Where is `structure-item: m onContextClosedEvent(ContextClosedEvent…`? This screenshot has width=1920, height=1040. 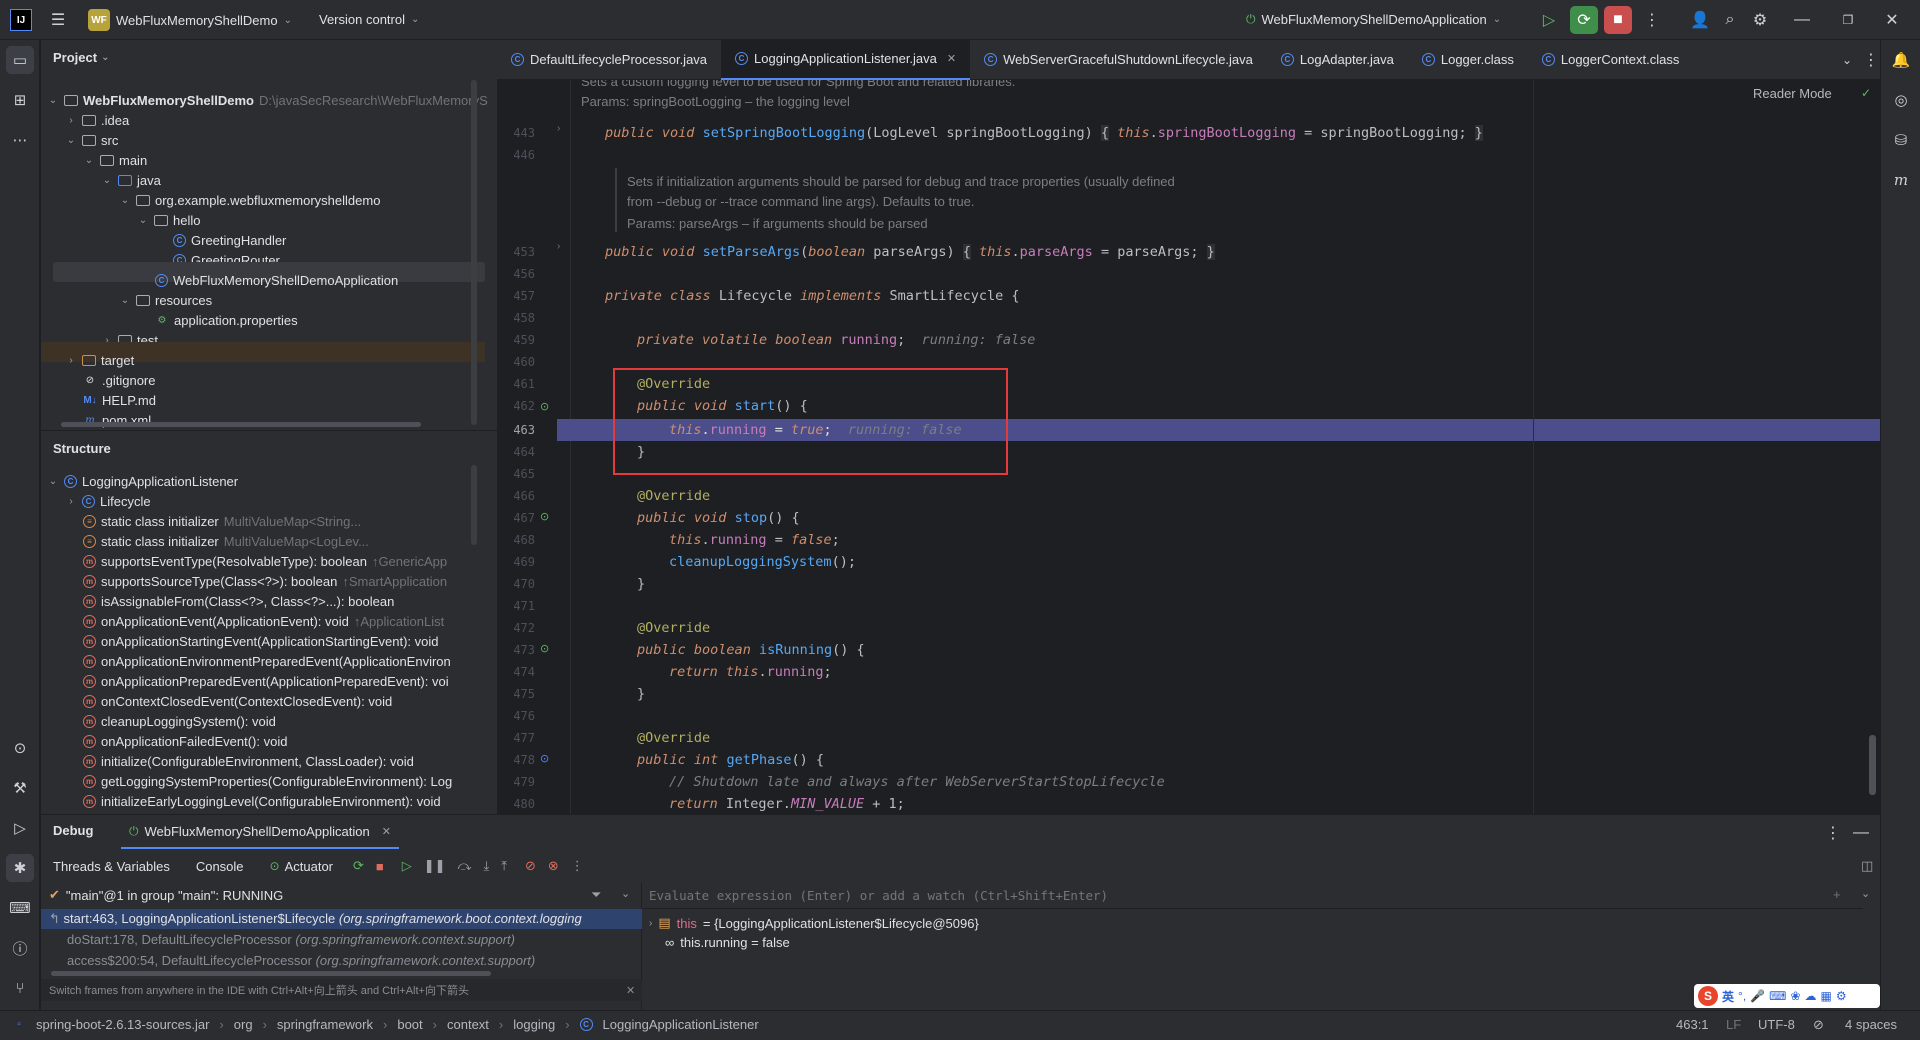 structure-item: m onContextClosedEvent(ContextClosedEvent… is located at coordinates (237, 701).